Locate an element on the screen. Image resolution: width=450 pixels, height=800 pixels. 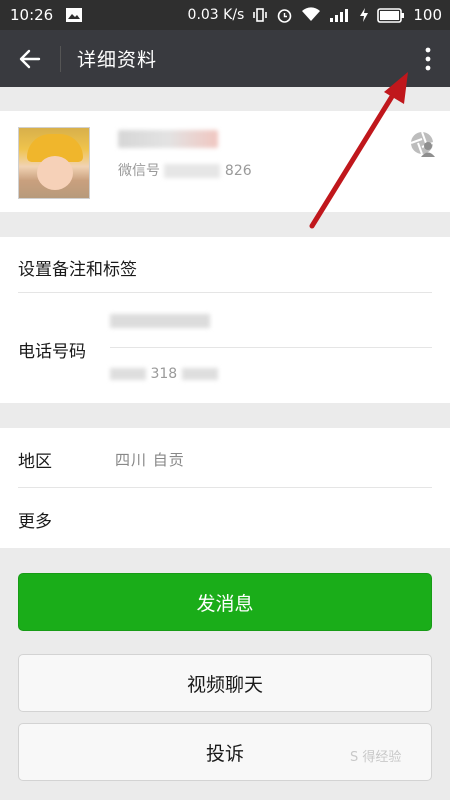
image-notification-icon is located at coordinates (74, 15).